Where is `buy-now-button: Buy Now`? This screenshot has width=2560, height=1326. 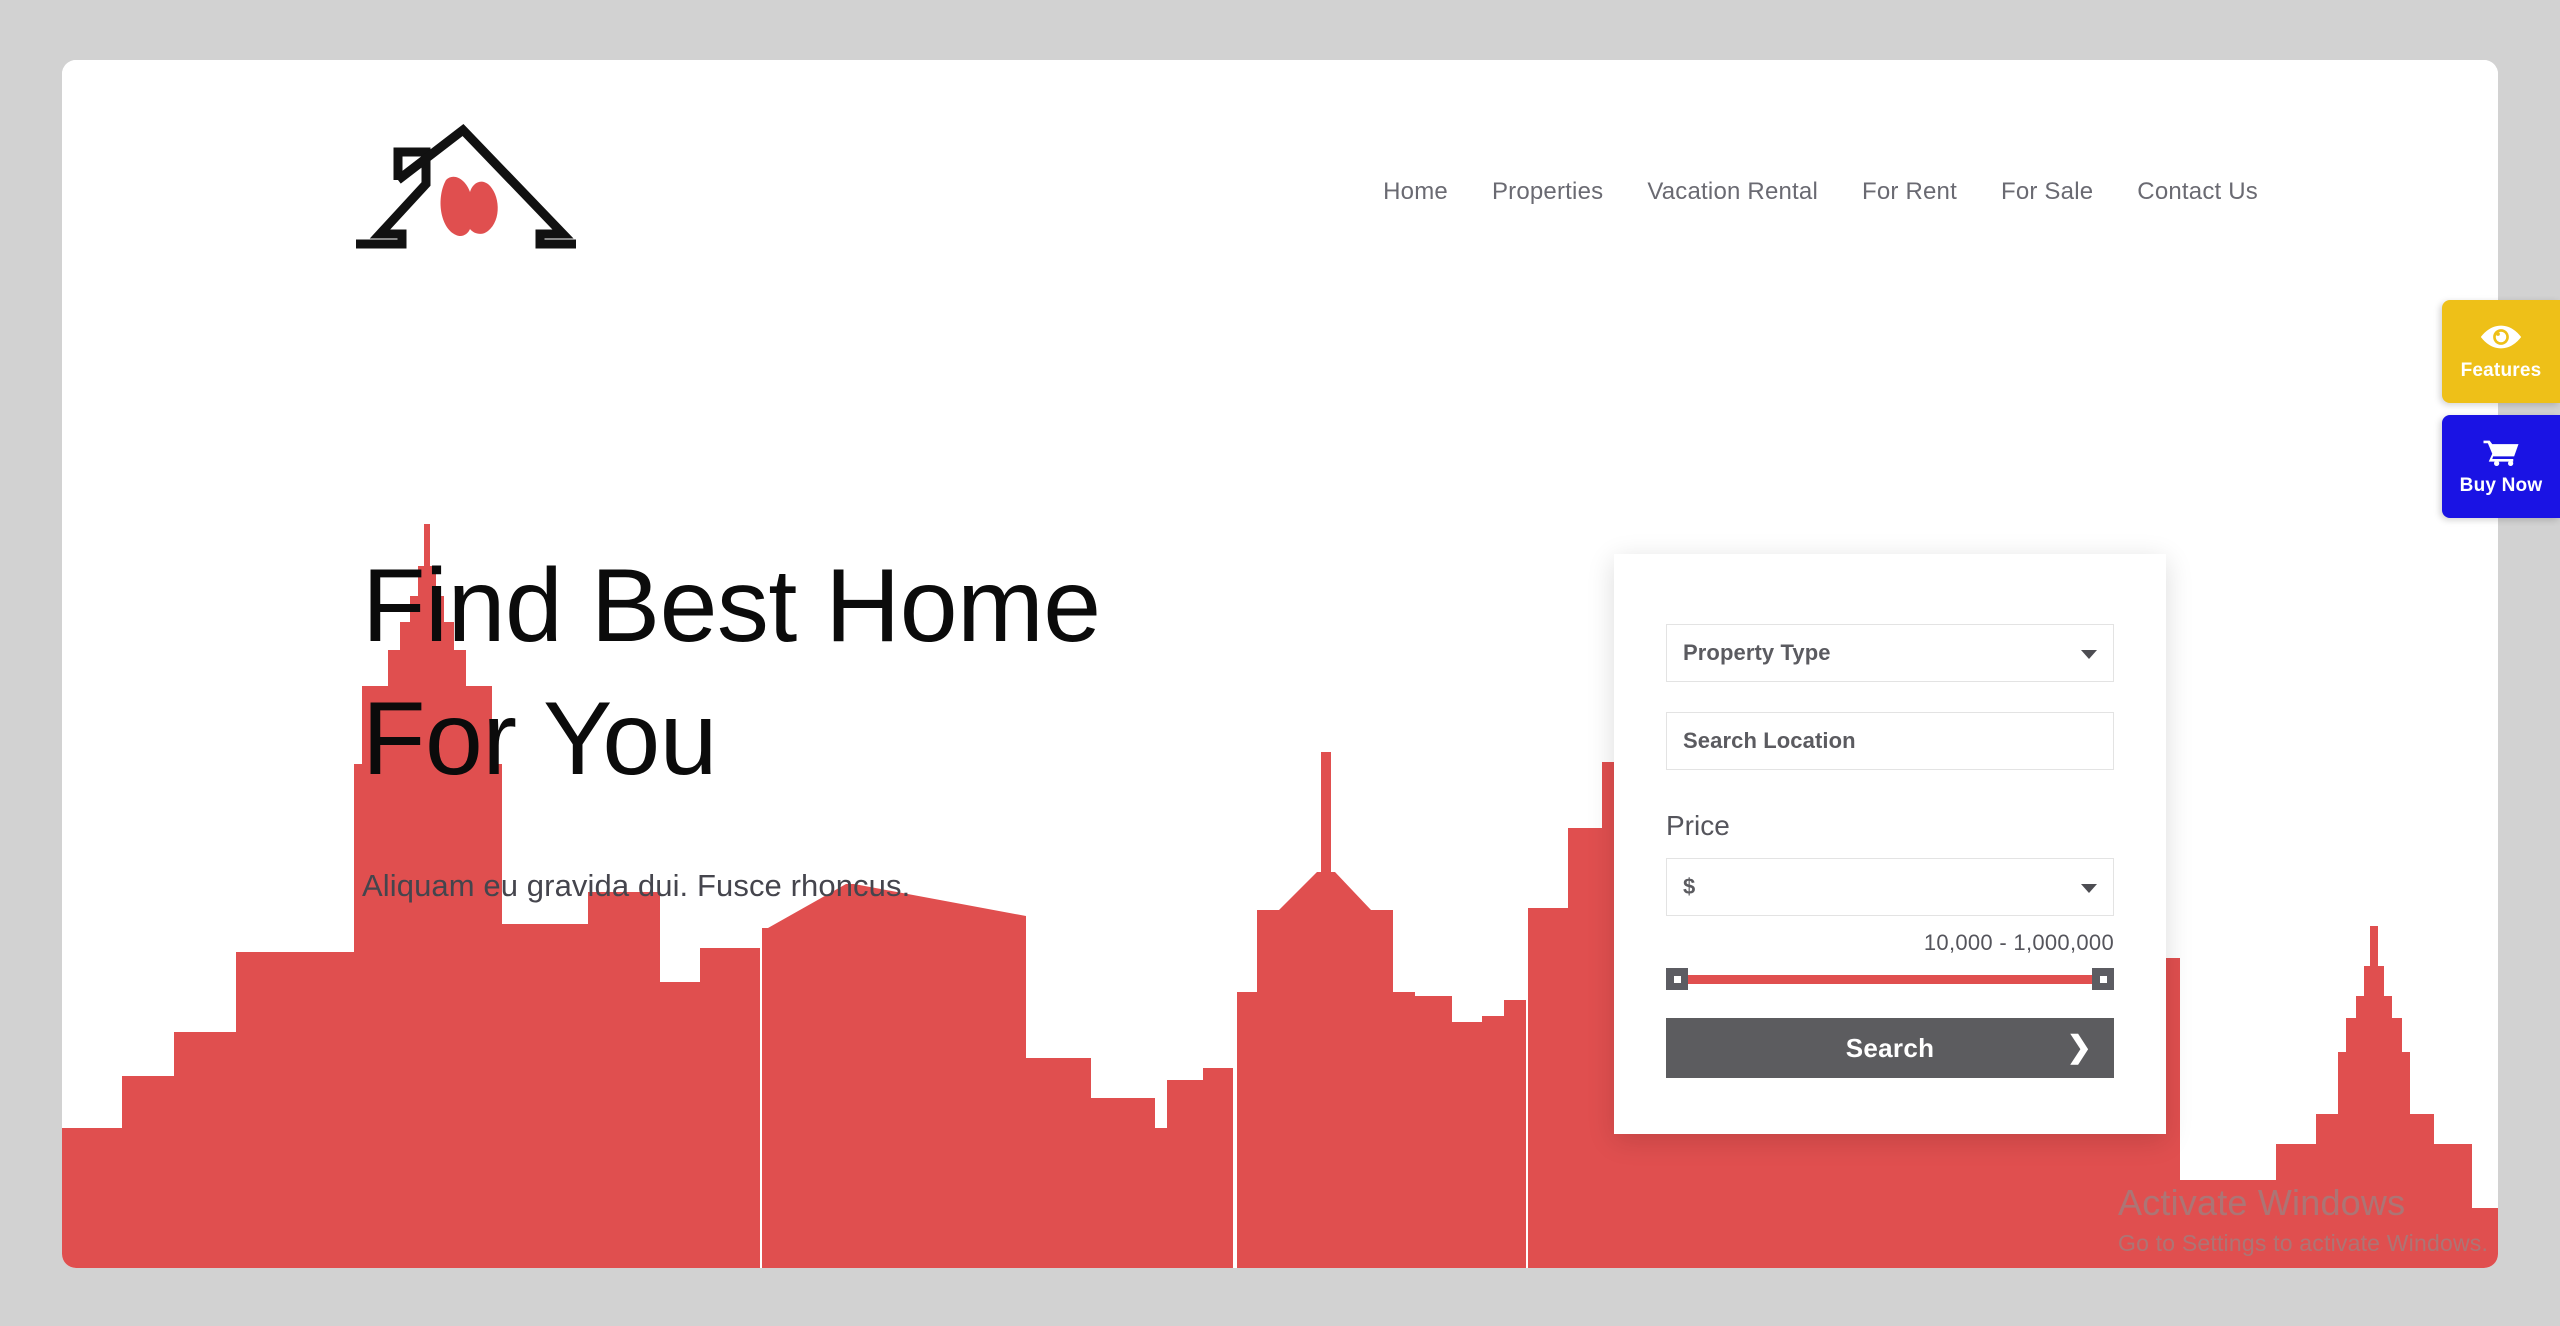
buy-now-button: Buy Now is located at coordinates (2501, 466).